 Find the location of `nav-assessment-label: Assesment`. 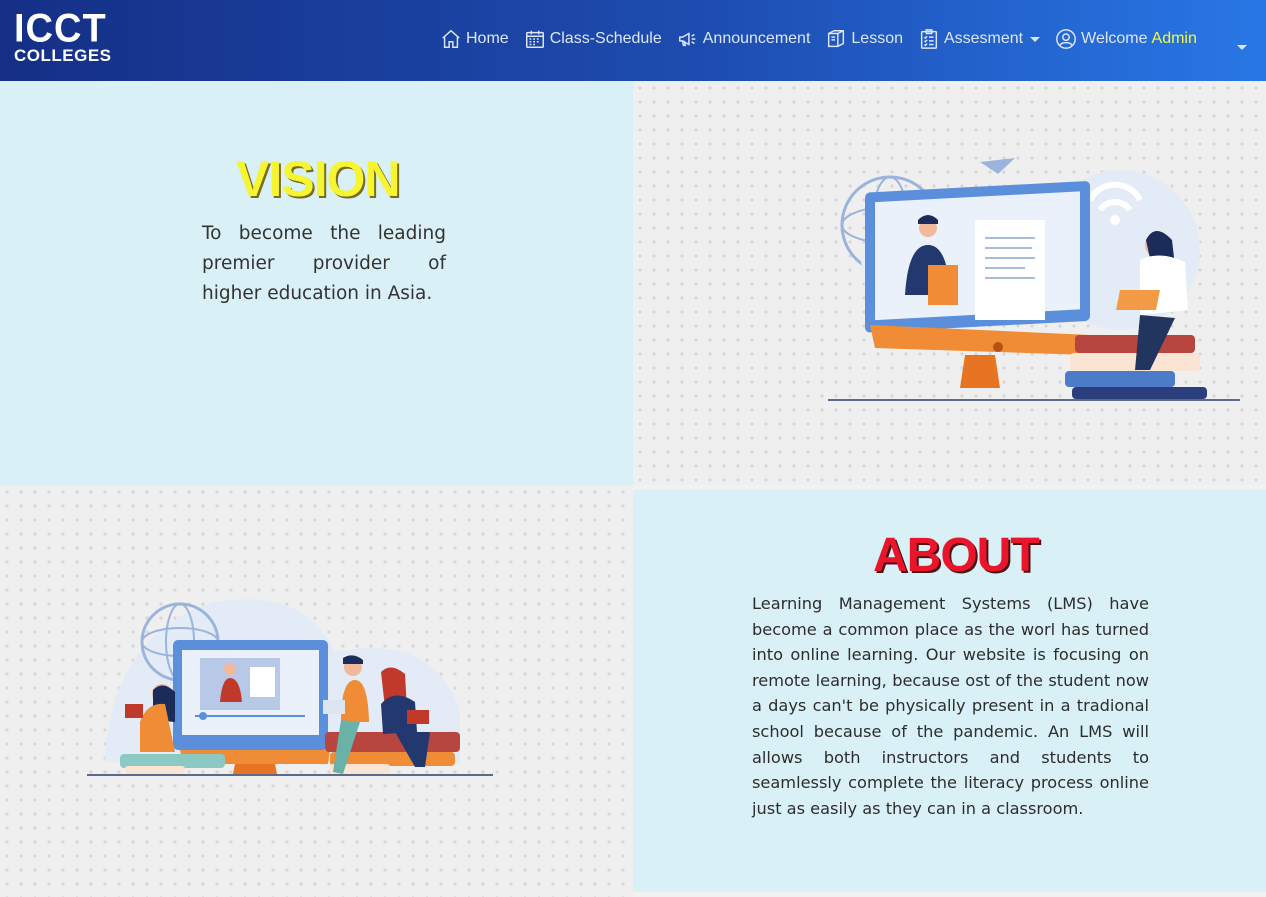

nav-assessment-label: Assesment is located at coordinates (983, 38).